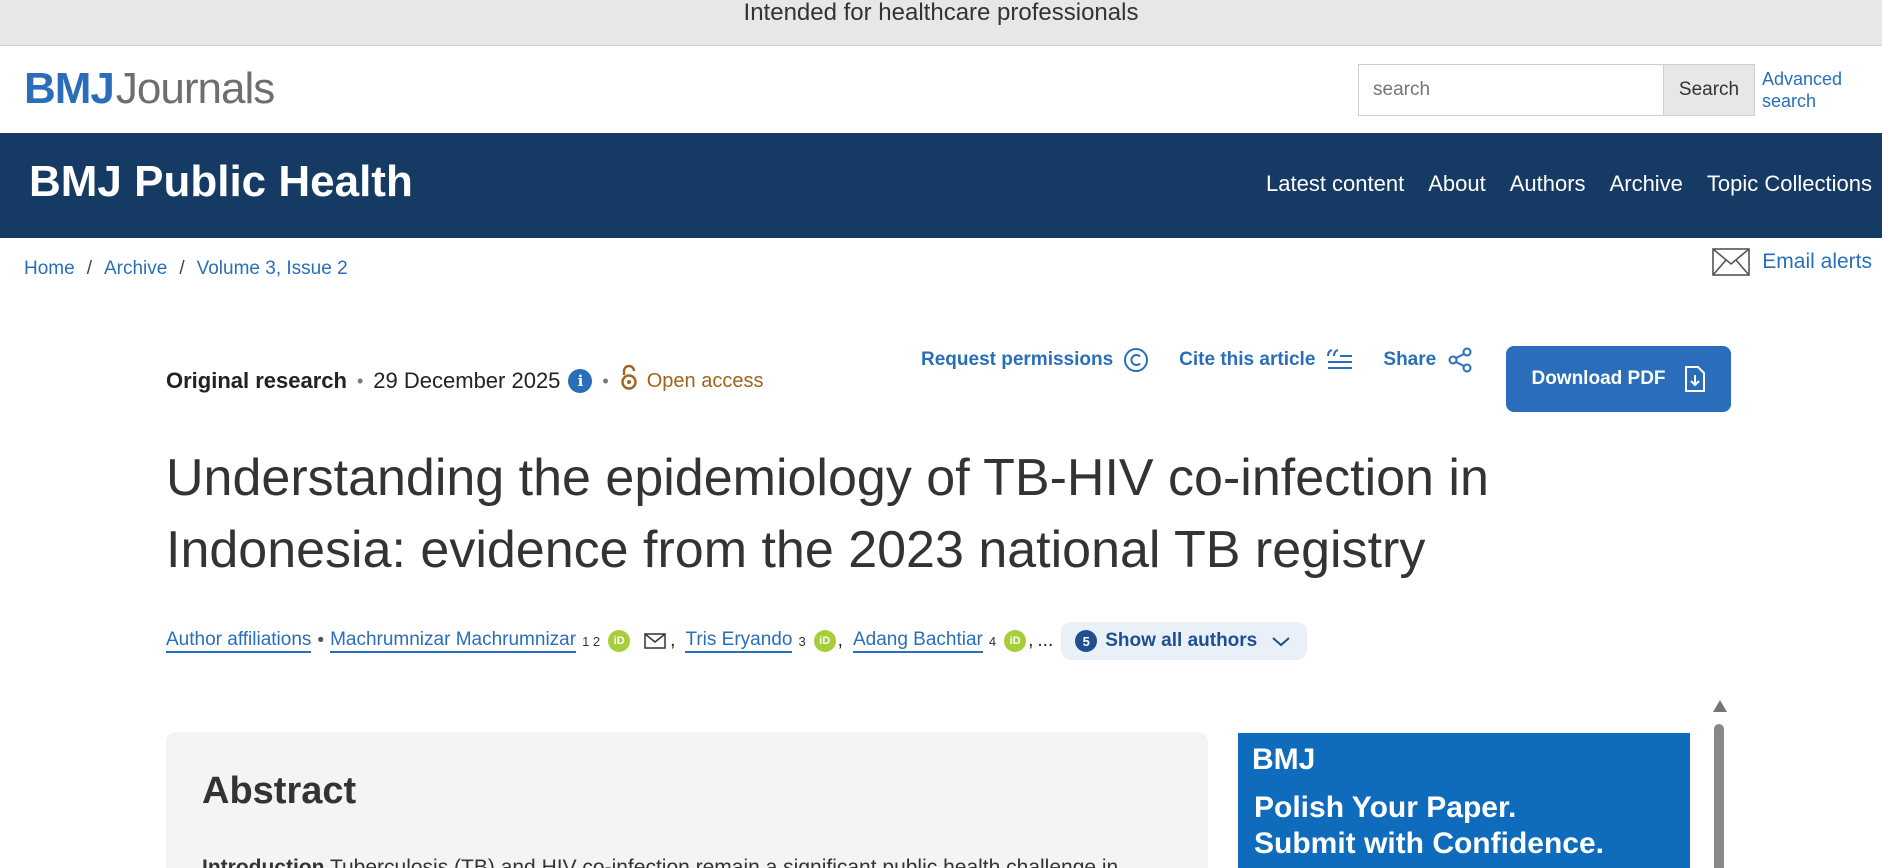 The image size is (1882, 868). I want to click on nav-about: About, so click(1457, 184).